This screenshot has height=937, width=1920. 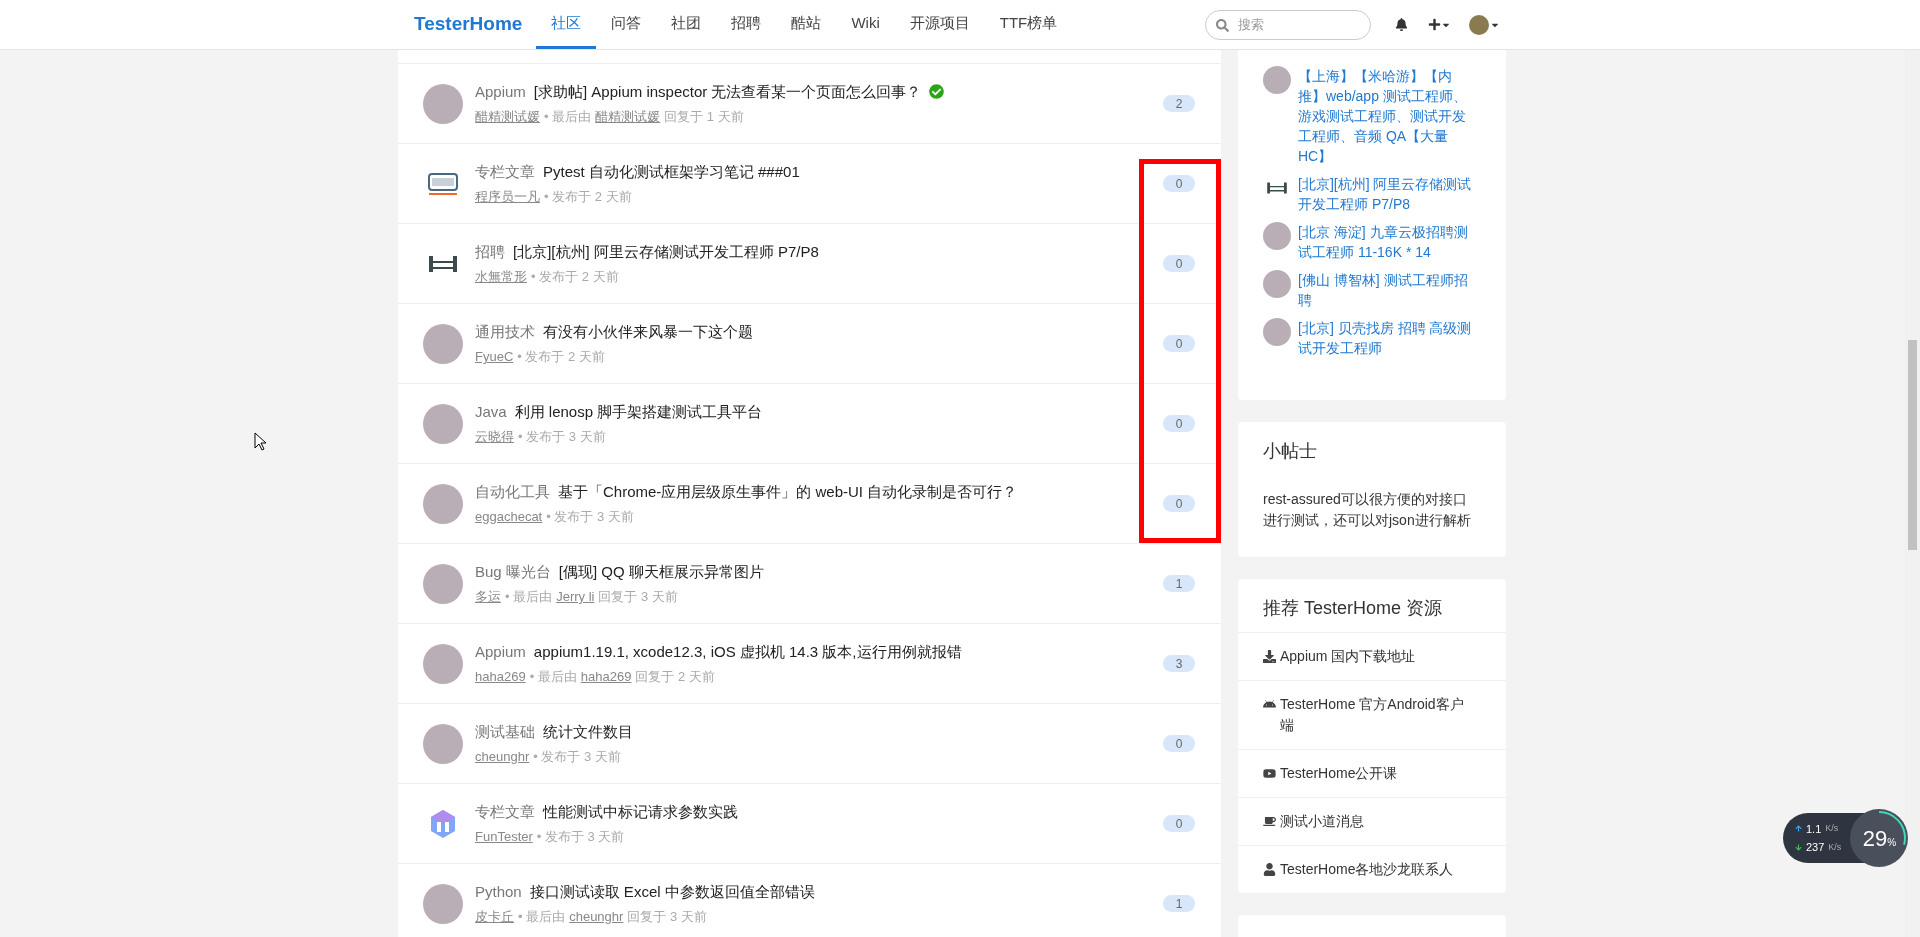 I want to click on topic-title: 统计文件数目, so click(x=588, y=731).